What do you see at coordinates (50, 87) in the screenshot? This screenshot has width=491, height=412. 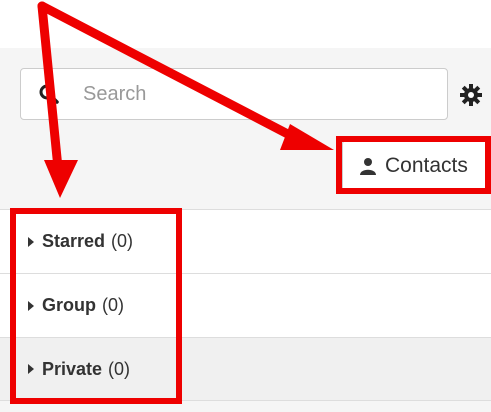 I see `arrow-to-groups-line` at bounding box center [50, 87].